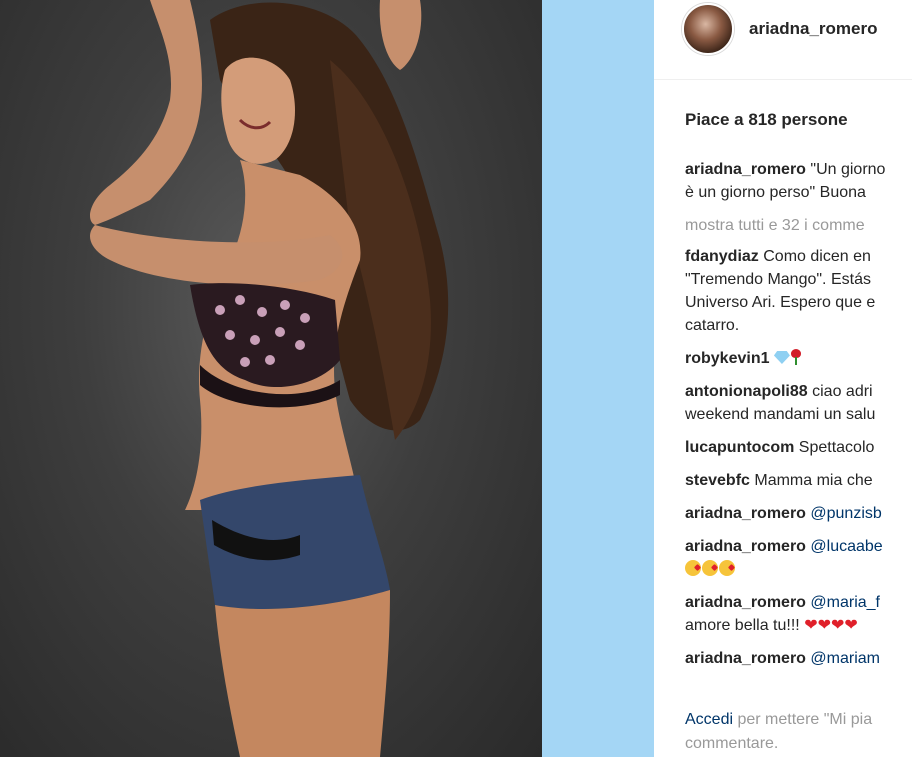 The width and height of the screenshot is (912, 757). I want to click on comment-username: stevebfc, so click(717, 480).